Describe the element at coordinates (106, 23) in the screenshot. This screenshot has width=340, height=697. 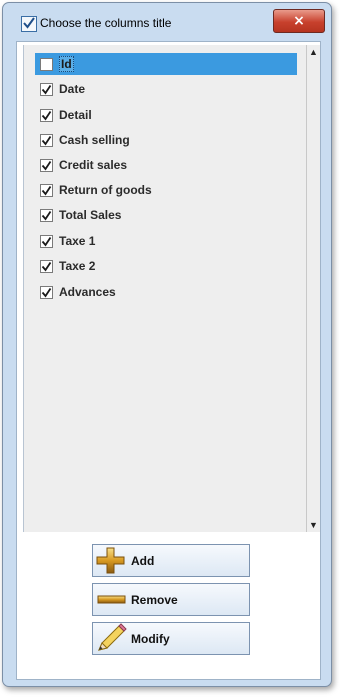
I see `window-title: Choose the columns title` at that location.